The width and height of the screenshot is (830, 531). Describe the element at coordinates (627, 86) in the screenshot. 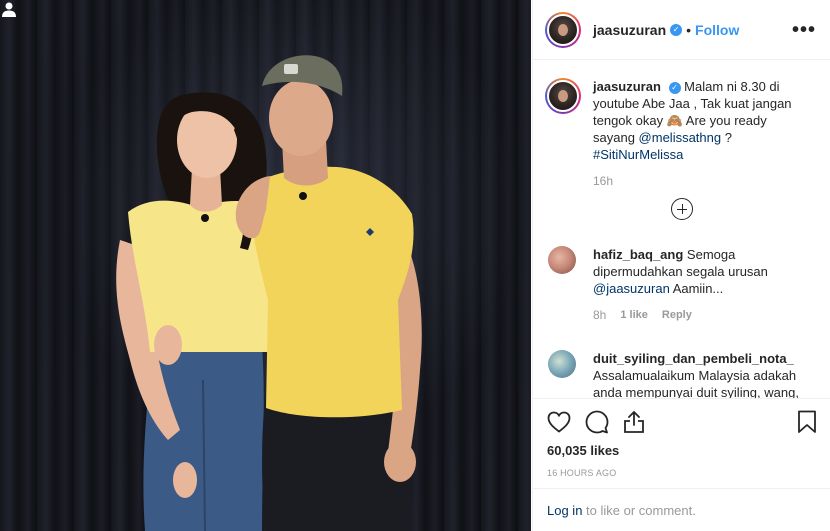

I see `caption-username: jaasuzuran` at that location.